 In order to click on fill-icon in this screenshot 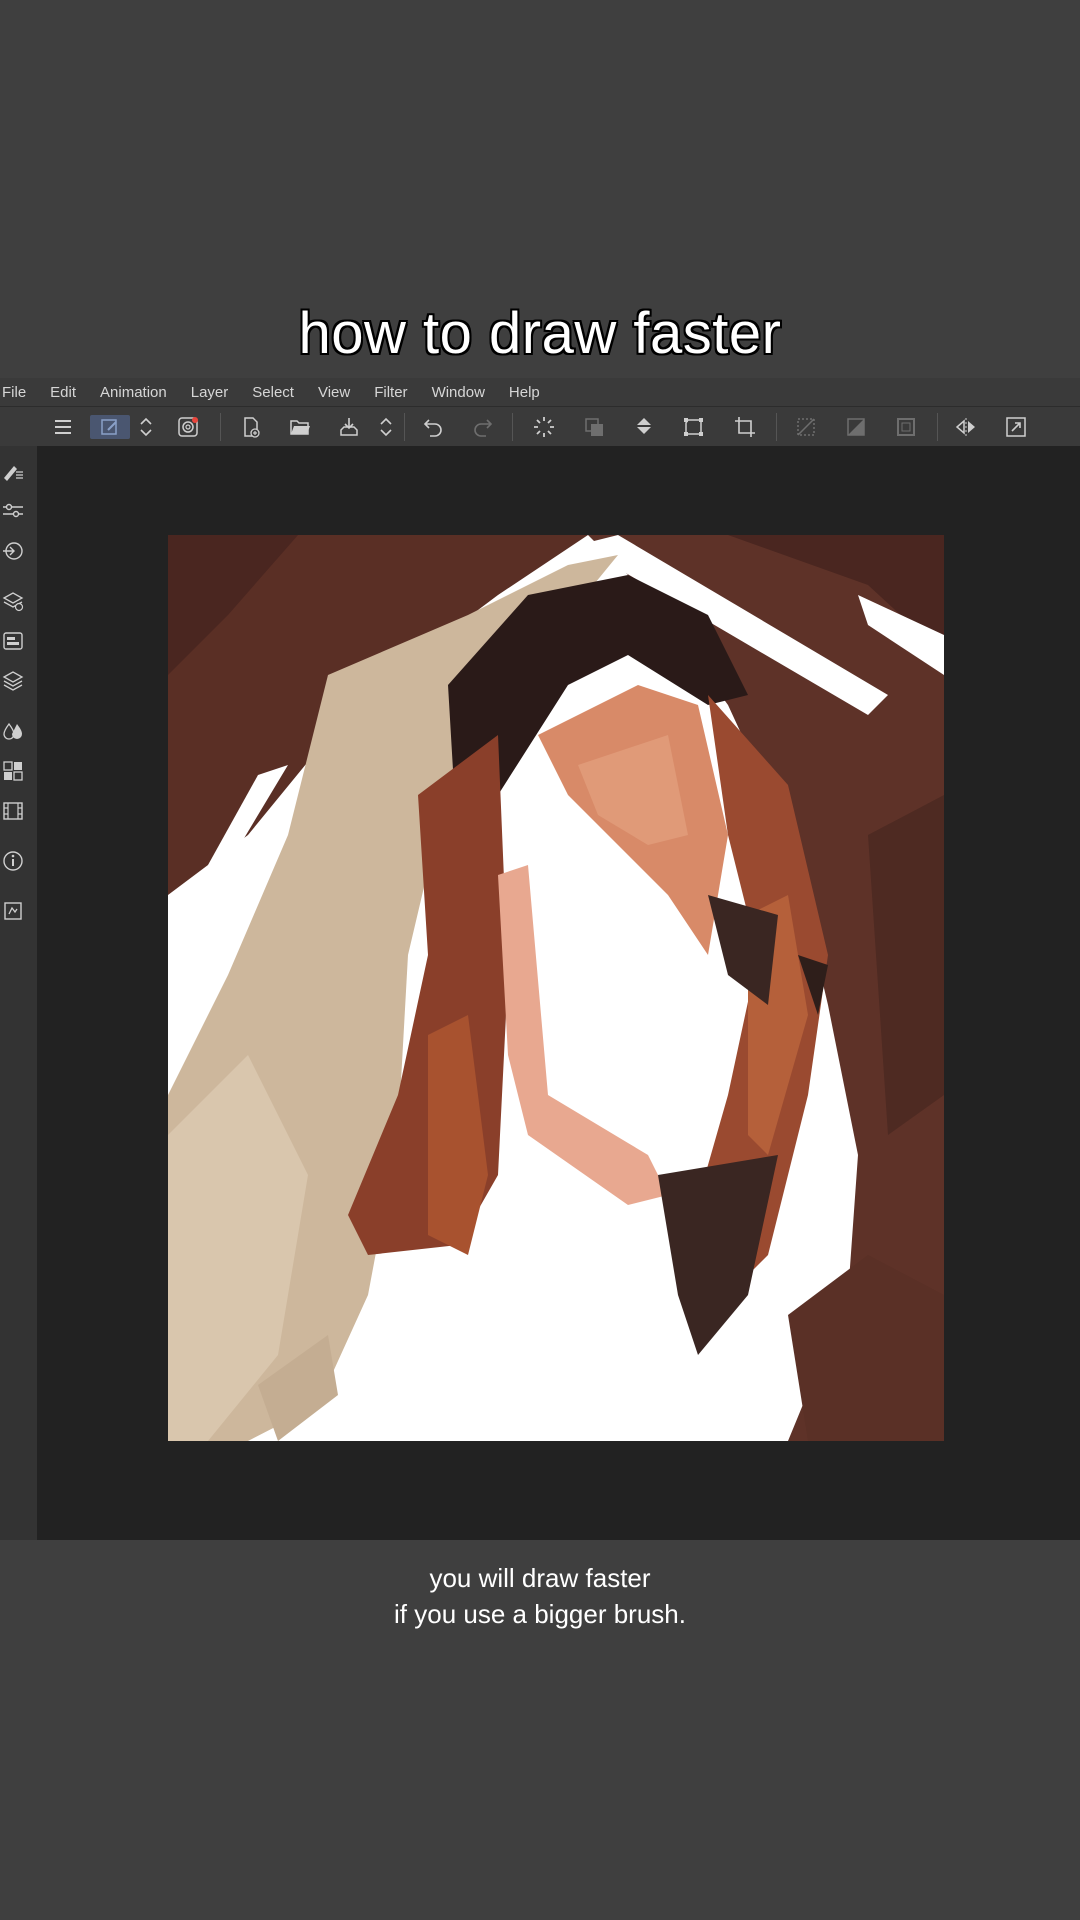, I will do `click(644, 427)`.